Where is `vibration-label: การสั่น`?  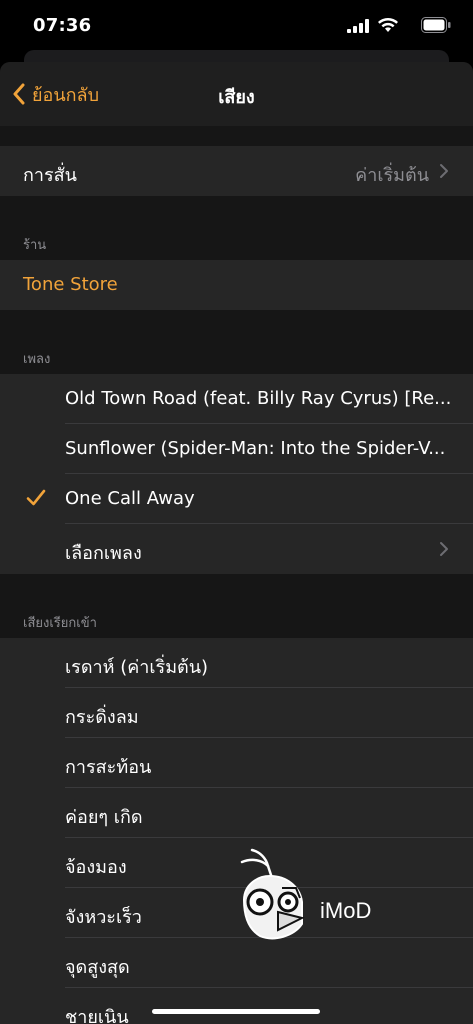 vibration-label: การสั่น is located at coordinates (50, 175).